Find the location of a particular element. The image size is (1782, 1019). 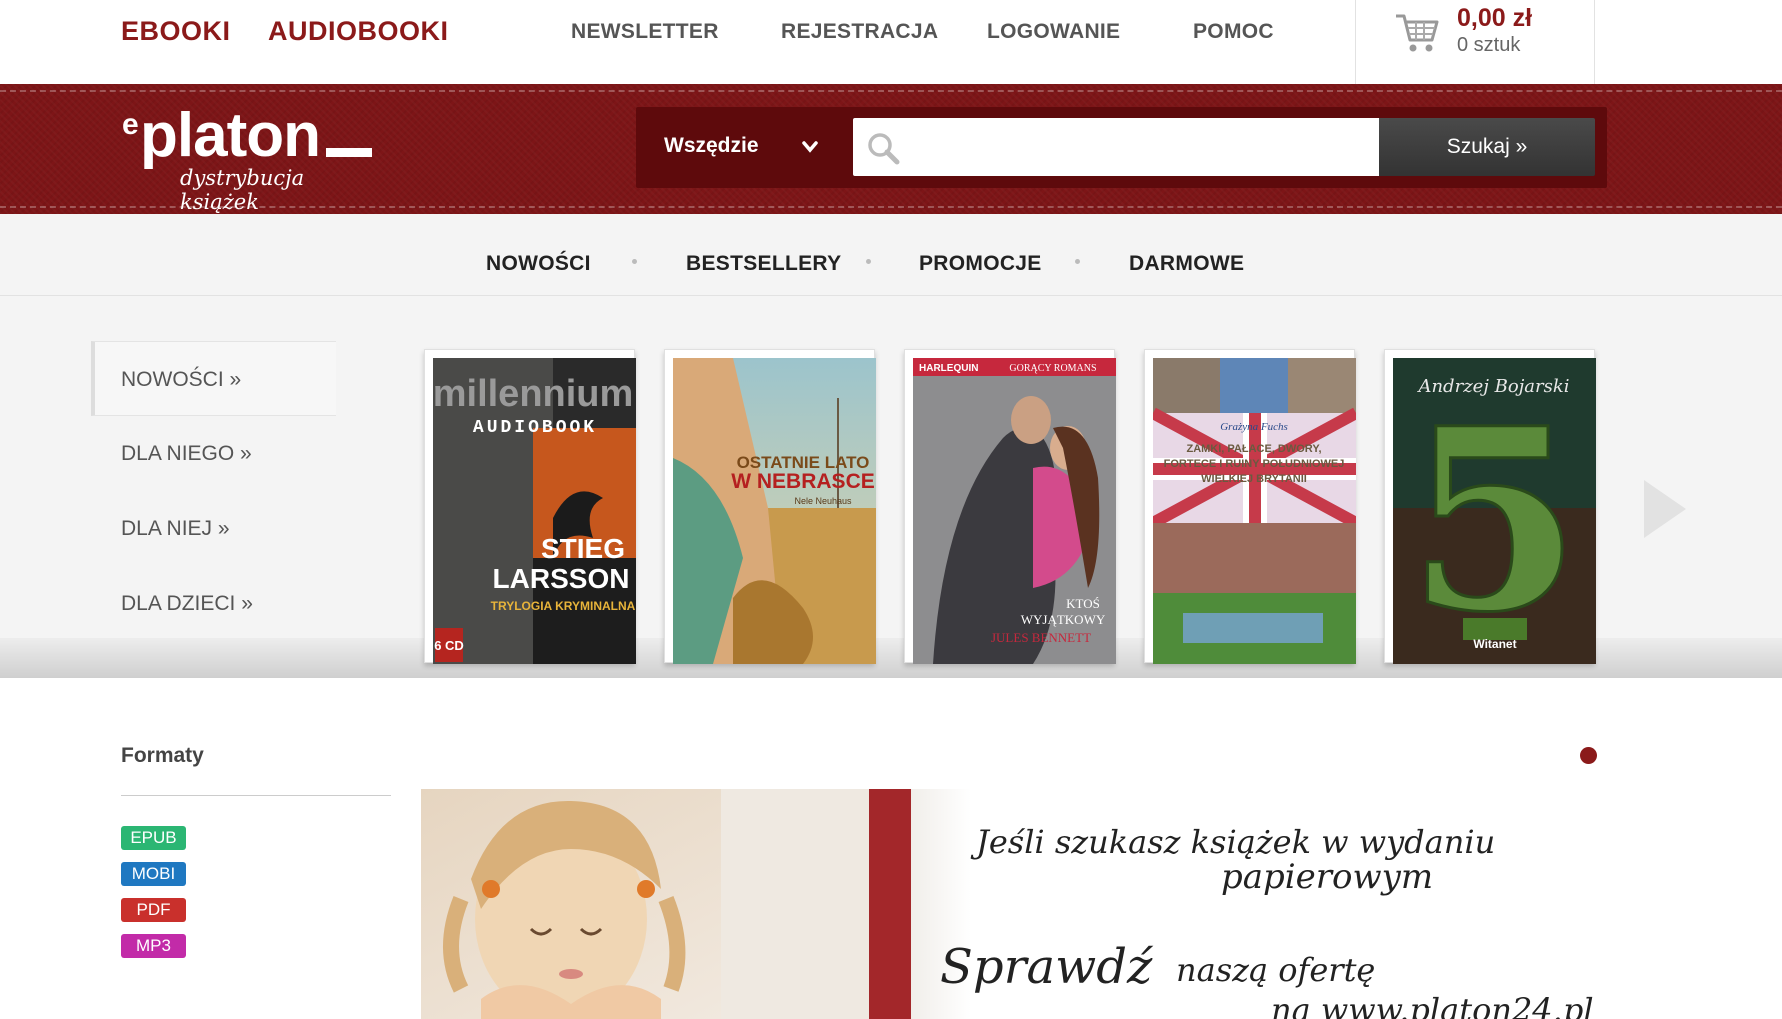

logo: e platon dystrybucja książek is located at coordinates (248, 157).